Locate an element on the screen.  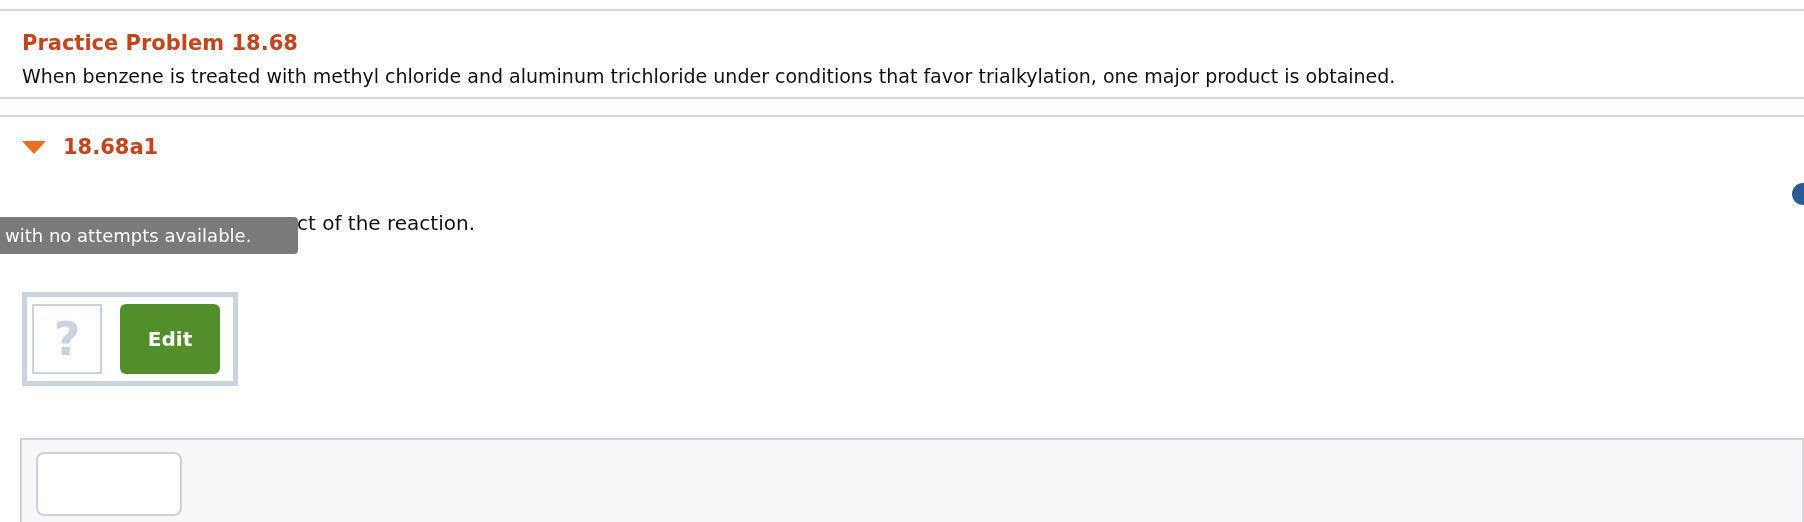
part-label: 18.68a1 is located at coordinates (111, 147).